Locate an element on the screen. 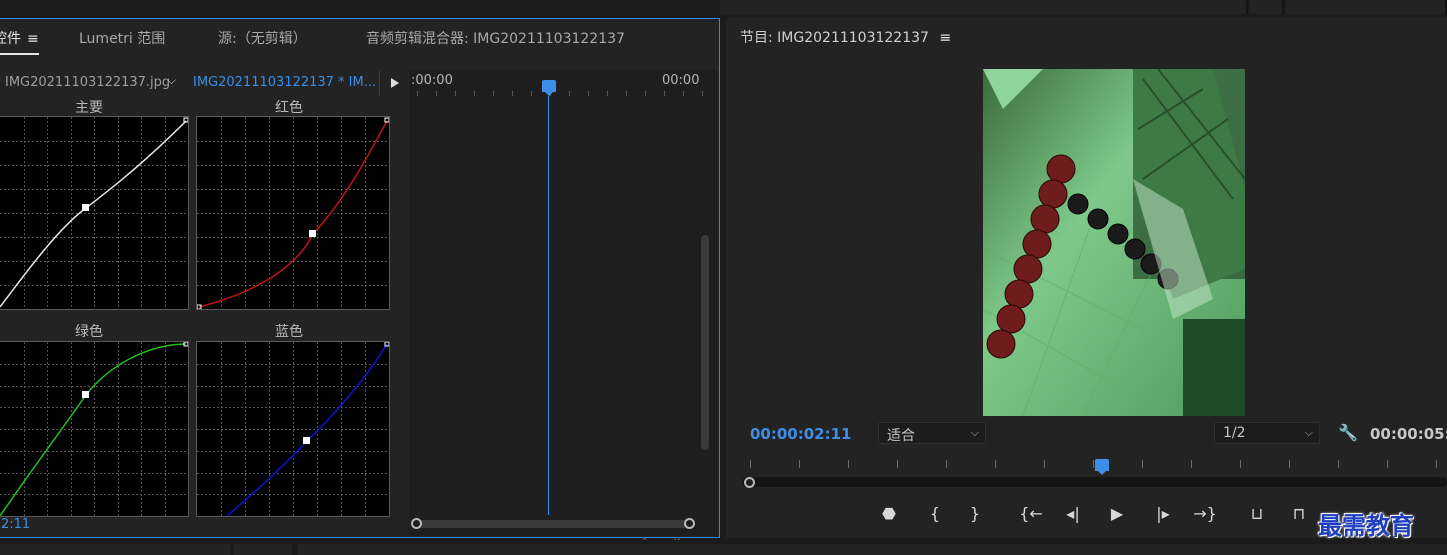 The width and height of the screenshot is (1447, 555). show-timeline-toggle-icon is located at coordinates (394, 83).